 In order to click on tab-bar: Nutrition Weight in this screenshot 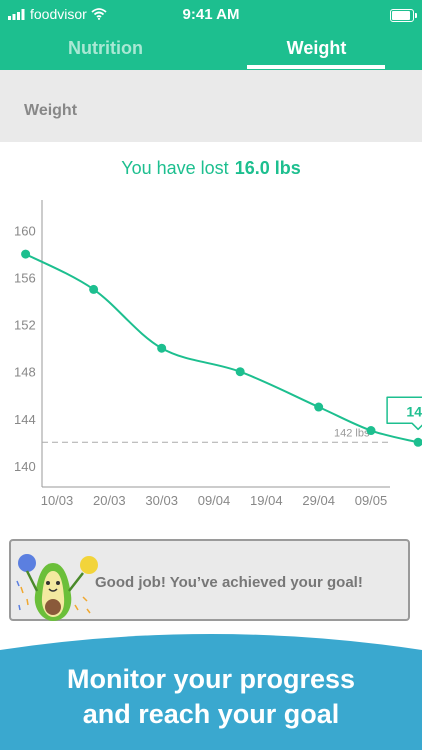, I will do `click(211, 50)`.